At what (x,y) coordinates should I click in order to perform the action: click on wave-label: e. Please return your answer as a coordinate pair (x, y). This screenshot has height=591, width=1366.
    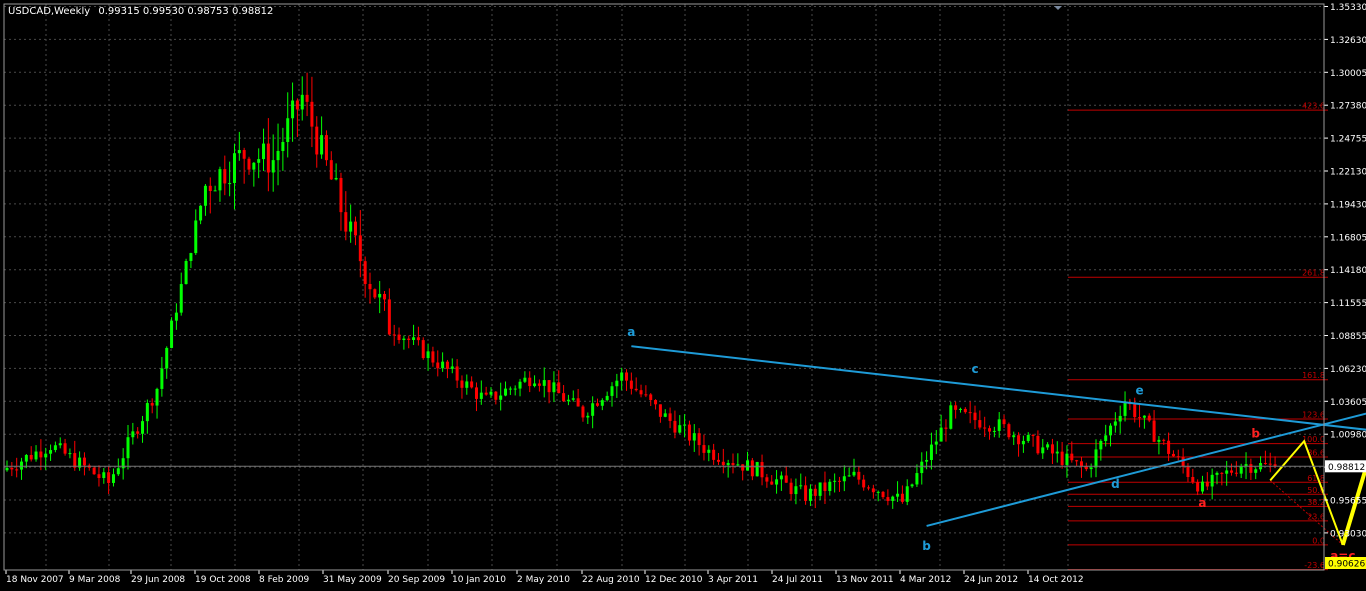
    Looking at the image, I should click on (1139, 390).